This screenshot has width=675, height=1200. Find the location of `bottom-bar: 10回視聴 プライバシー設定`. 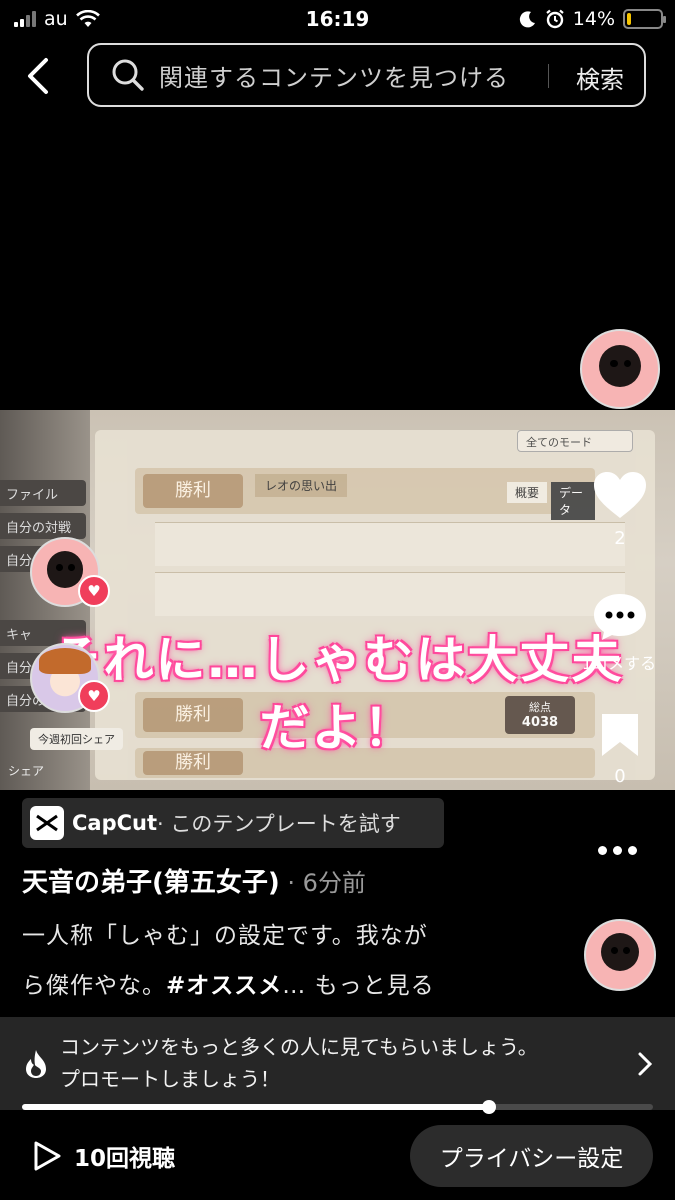

bottom-bar: 10回視聴 プライバシー設定 is located at coordinates (337, 1157).